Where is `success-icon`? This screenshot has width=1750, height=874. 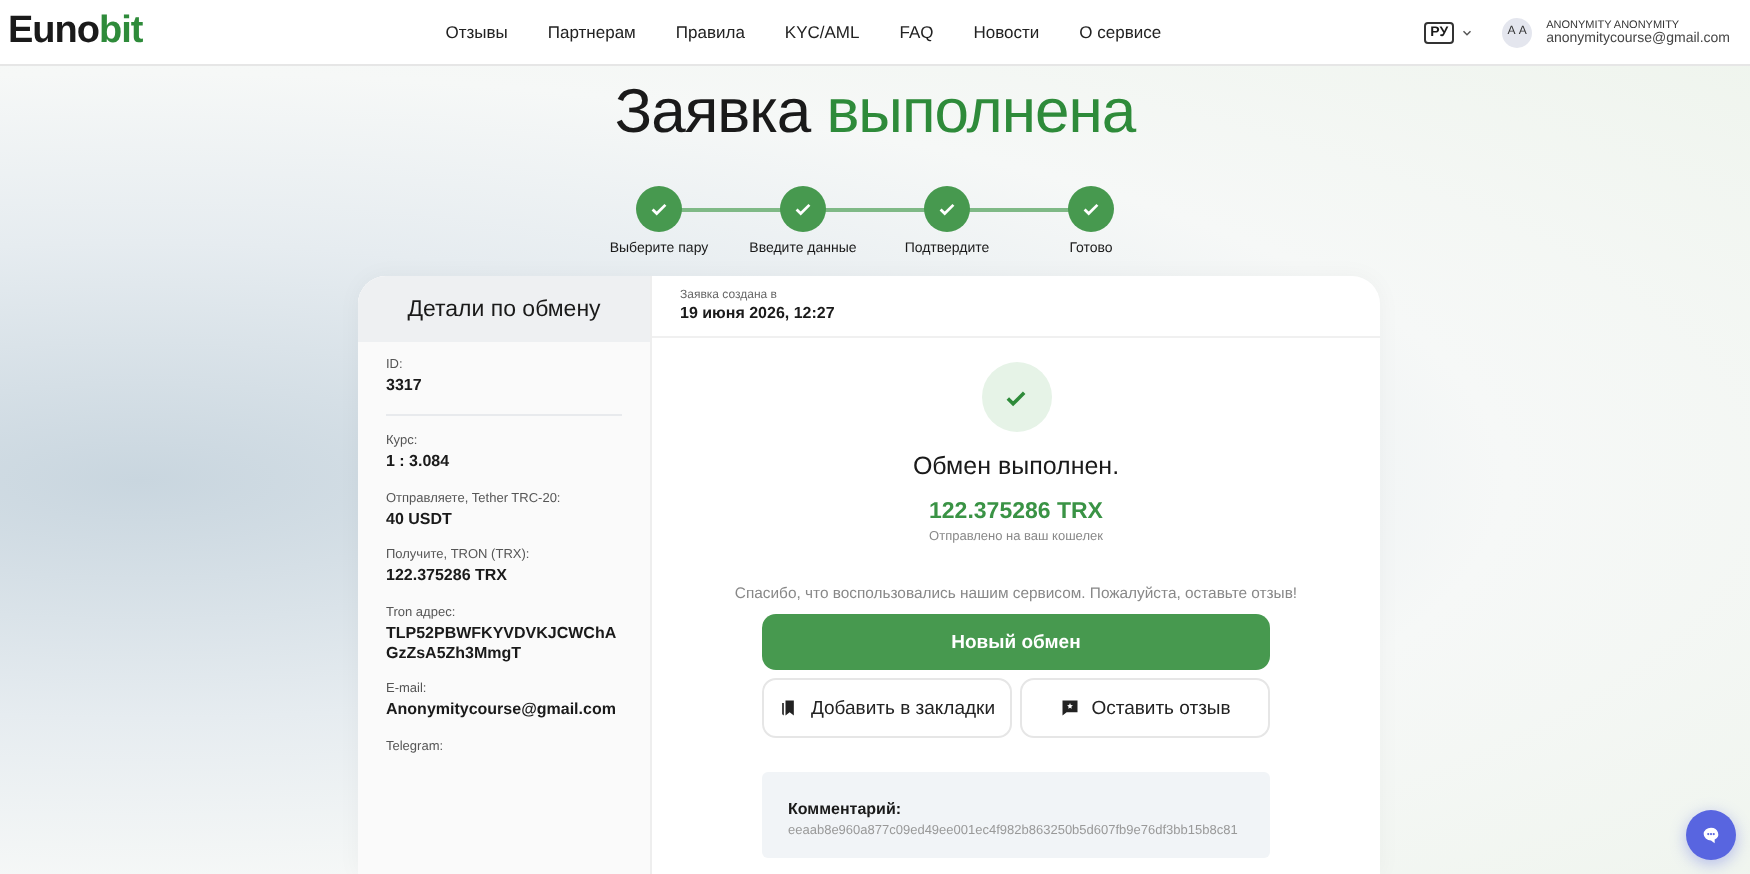 success-icon is located at coordinates (1016, 397).